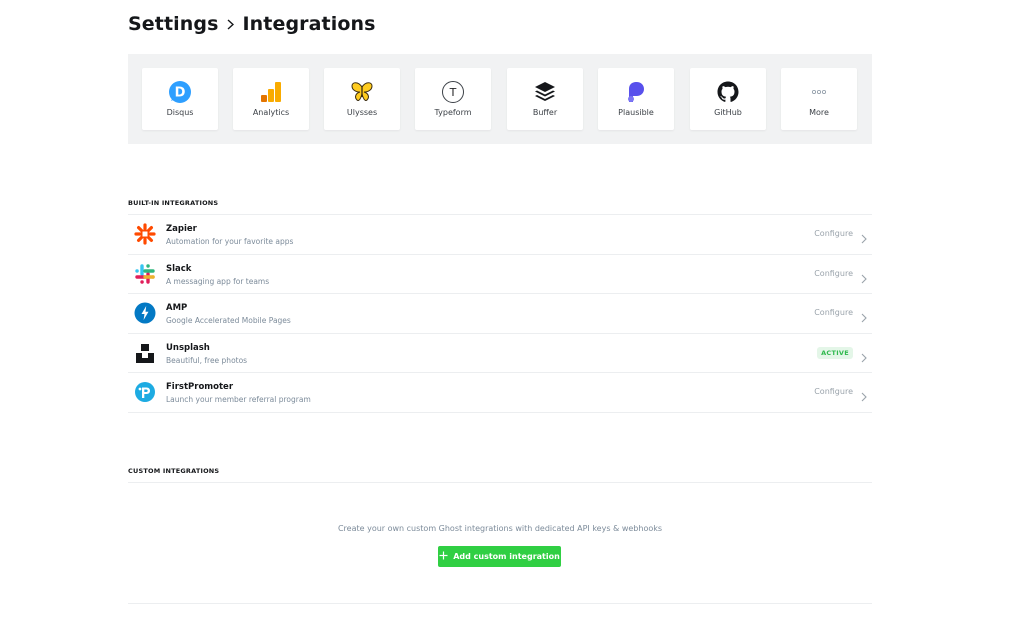 The height and width of the screenshot is (636, 1024). What do you see at coordinates (145, 392) in the screenshot?
I see `firstpromoter-icon` at bounding box center [145, 392].